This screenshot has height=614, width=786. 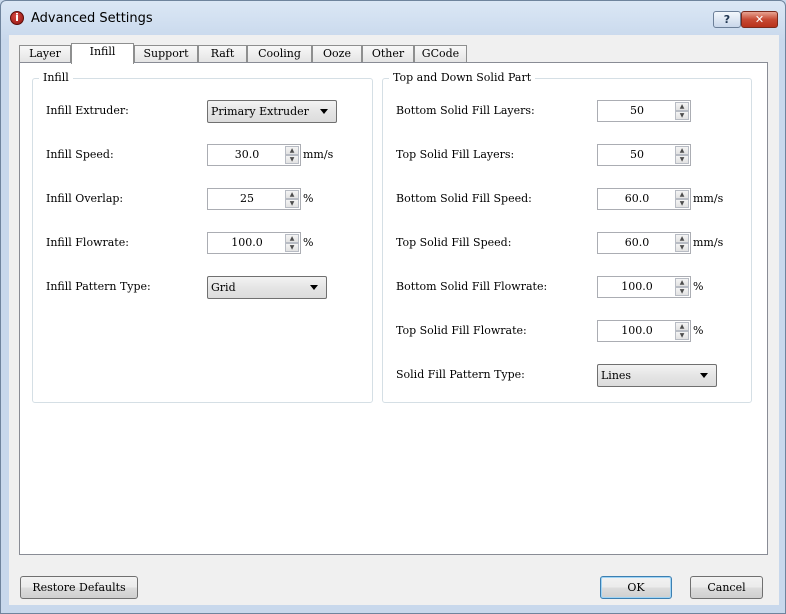 What do you see at coordinates (454, 242) in the screenshot?
I see `top-solid-speed-label: Top Solid Fill Speed:` at bounding box center [454, 242].